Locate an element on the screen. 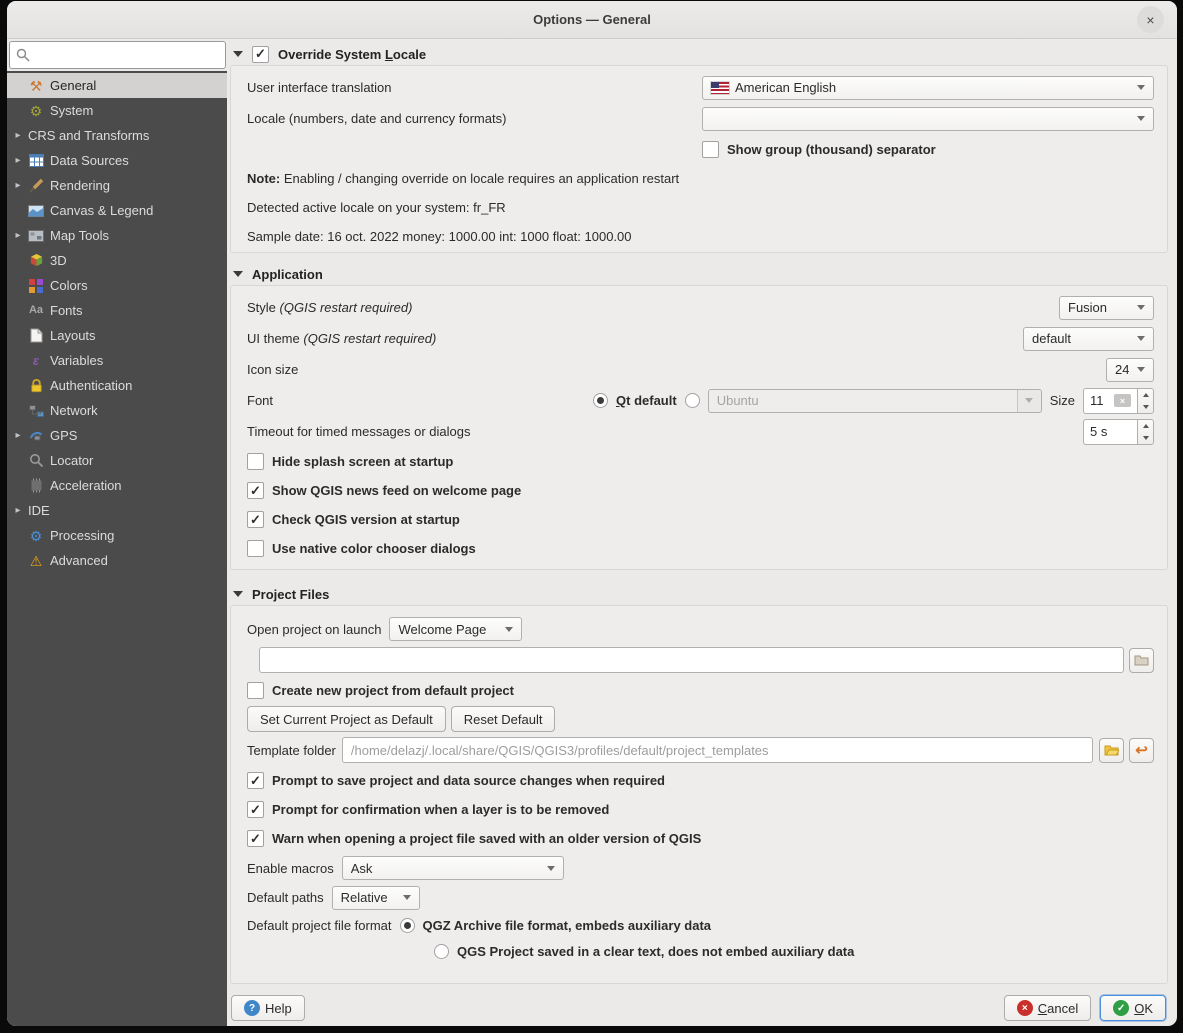 Image resolution: width=1183 pixels, height=1033 pixels. warn-older-version-checkbox is located at coordinates (255, 838).